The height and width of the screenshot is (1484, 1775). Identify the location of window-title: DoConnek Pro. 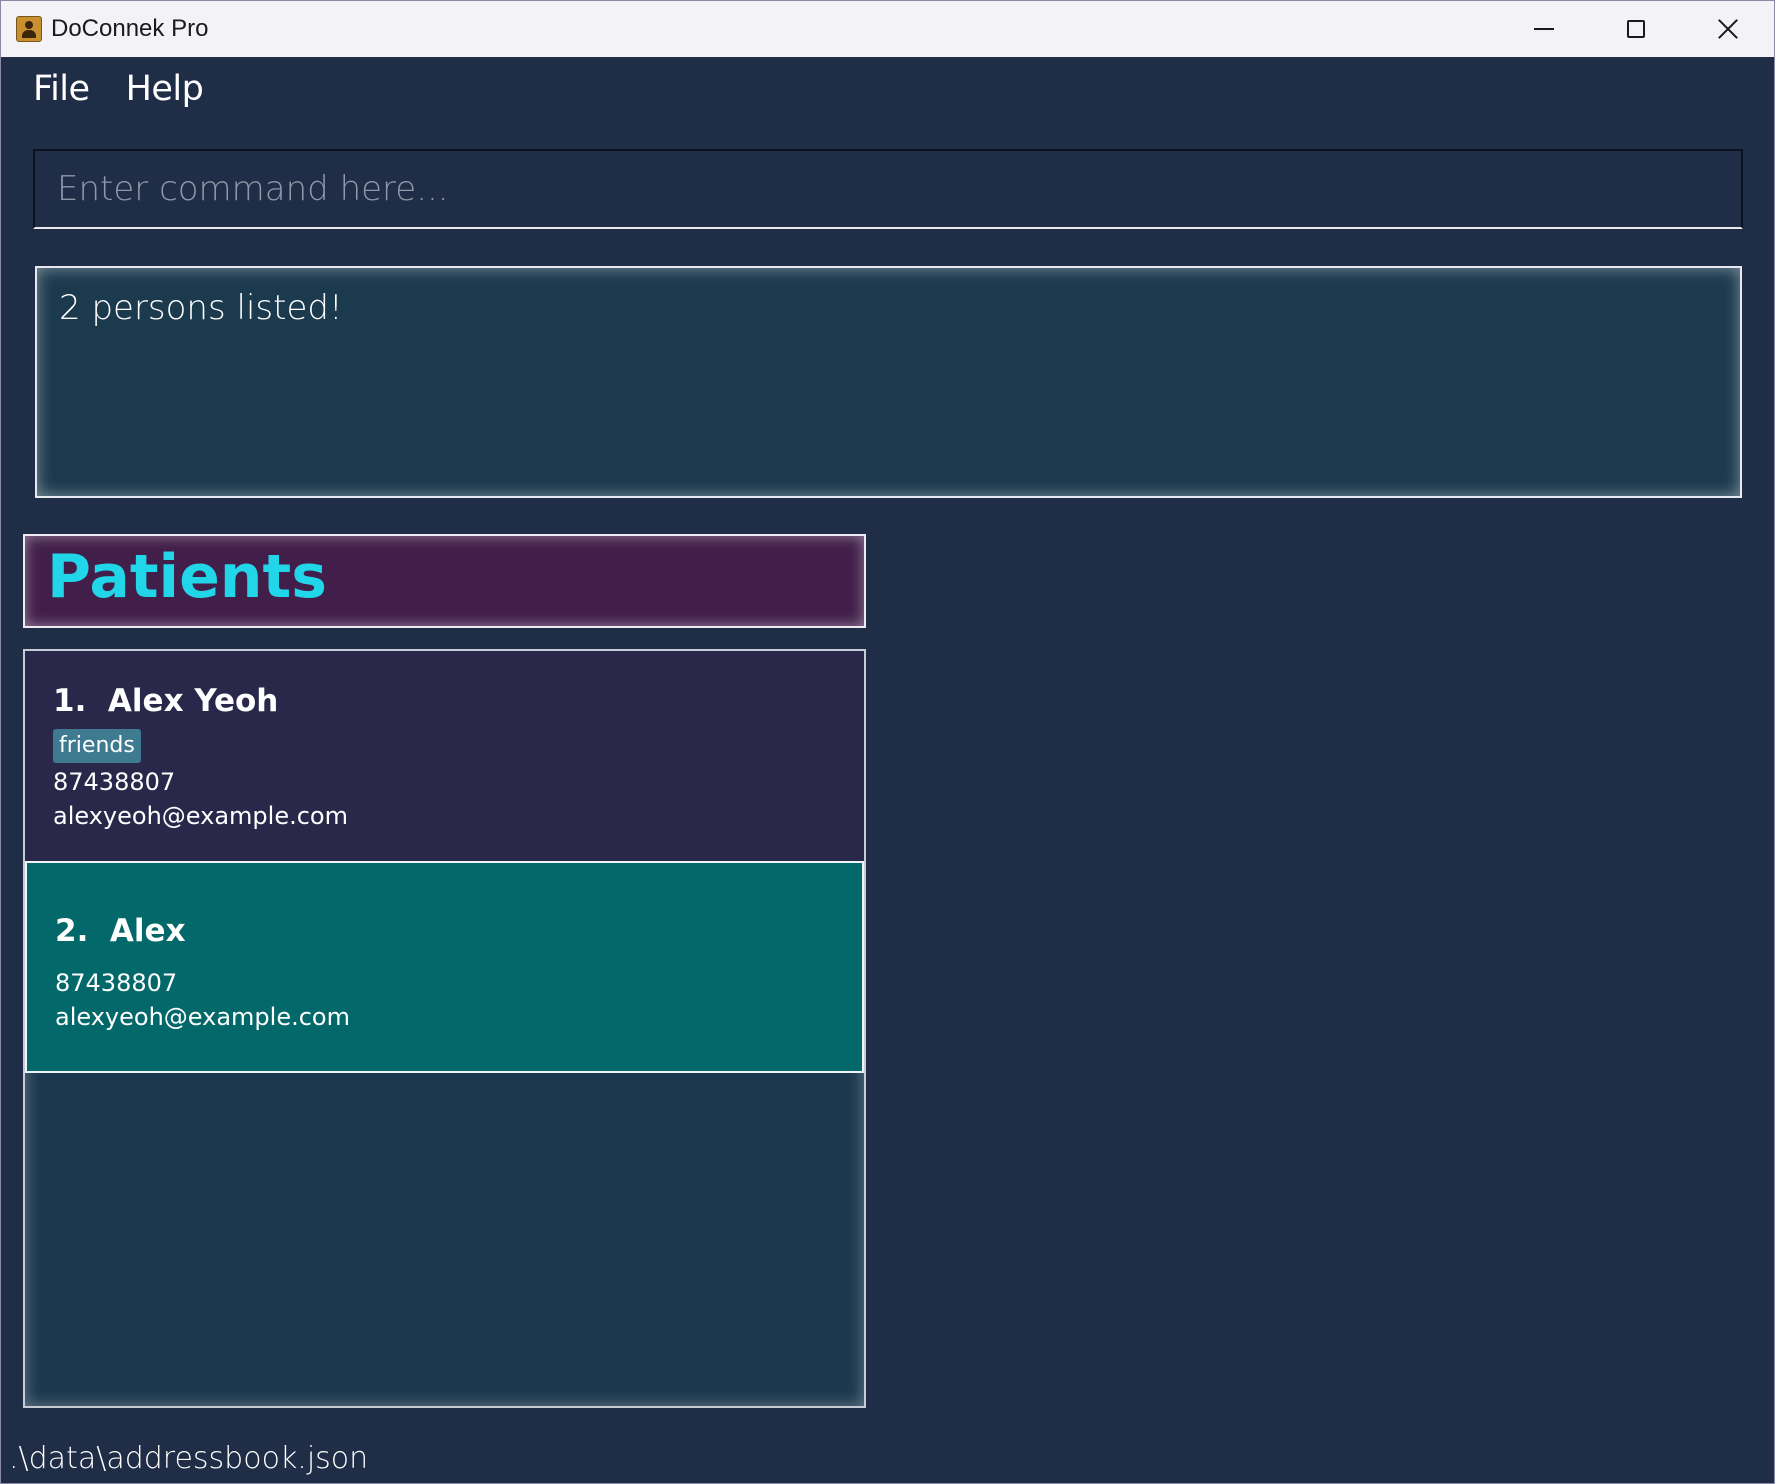
(130, 28).